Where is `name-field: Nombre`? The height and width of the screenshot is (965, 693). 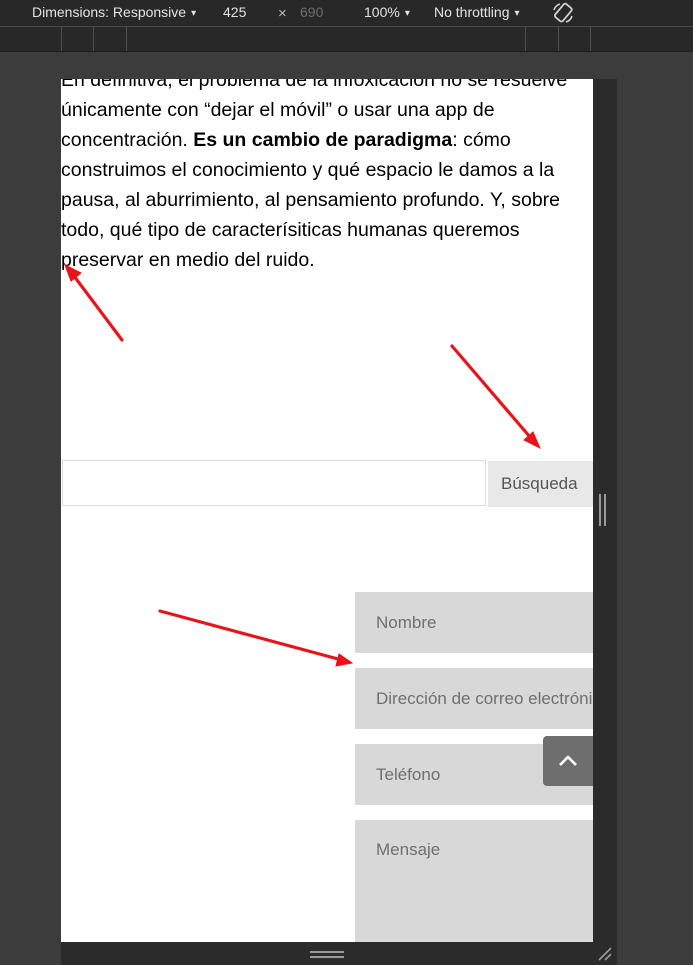 name-field: Nombre is located at coordinates (474, 622).